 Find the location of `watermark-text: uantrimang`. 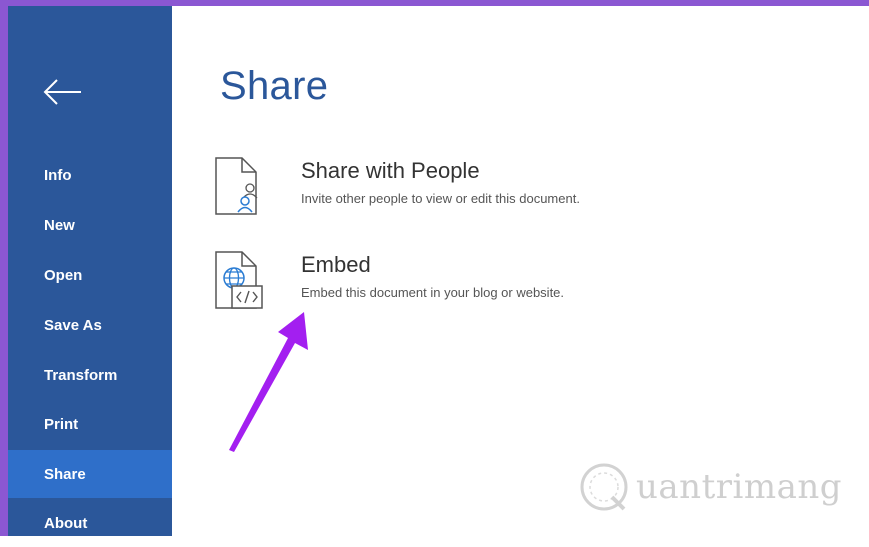

watermark-text: uantrimang is located at coordinates (739, 487).